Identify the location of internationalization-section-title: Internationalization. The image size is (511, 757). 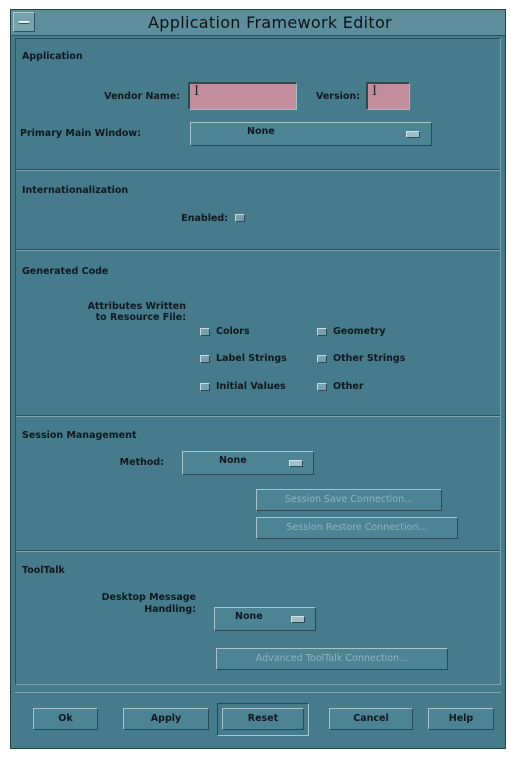
(75, 190).